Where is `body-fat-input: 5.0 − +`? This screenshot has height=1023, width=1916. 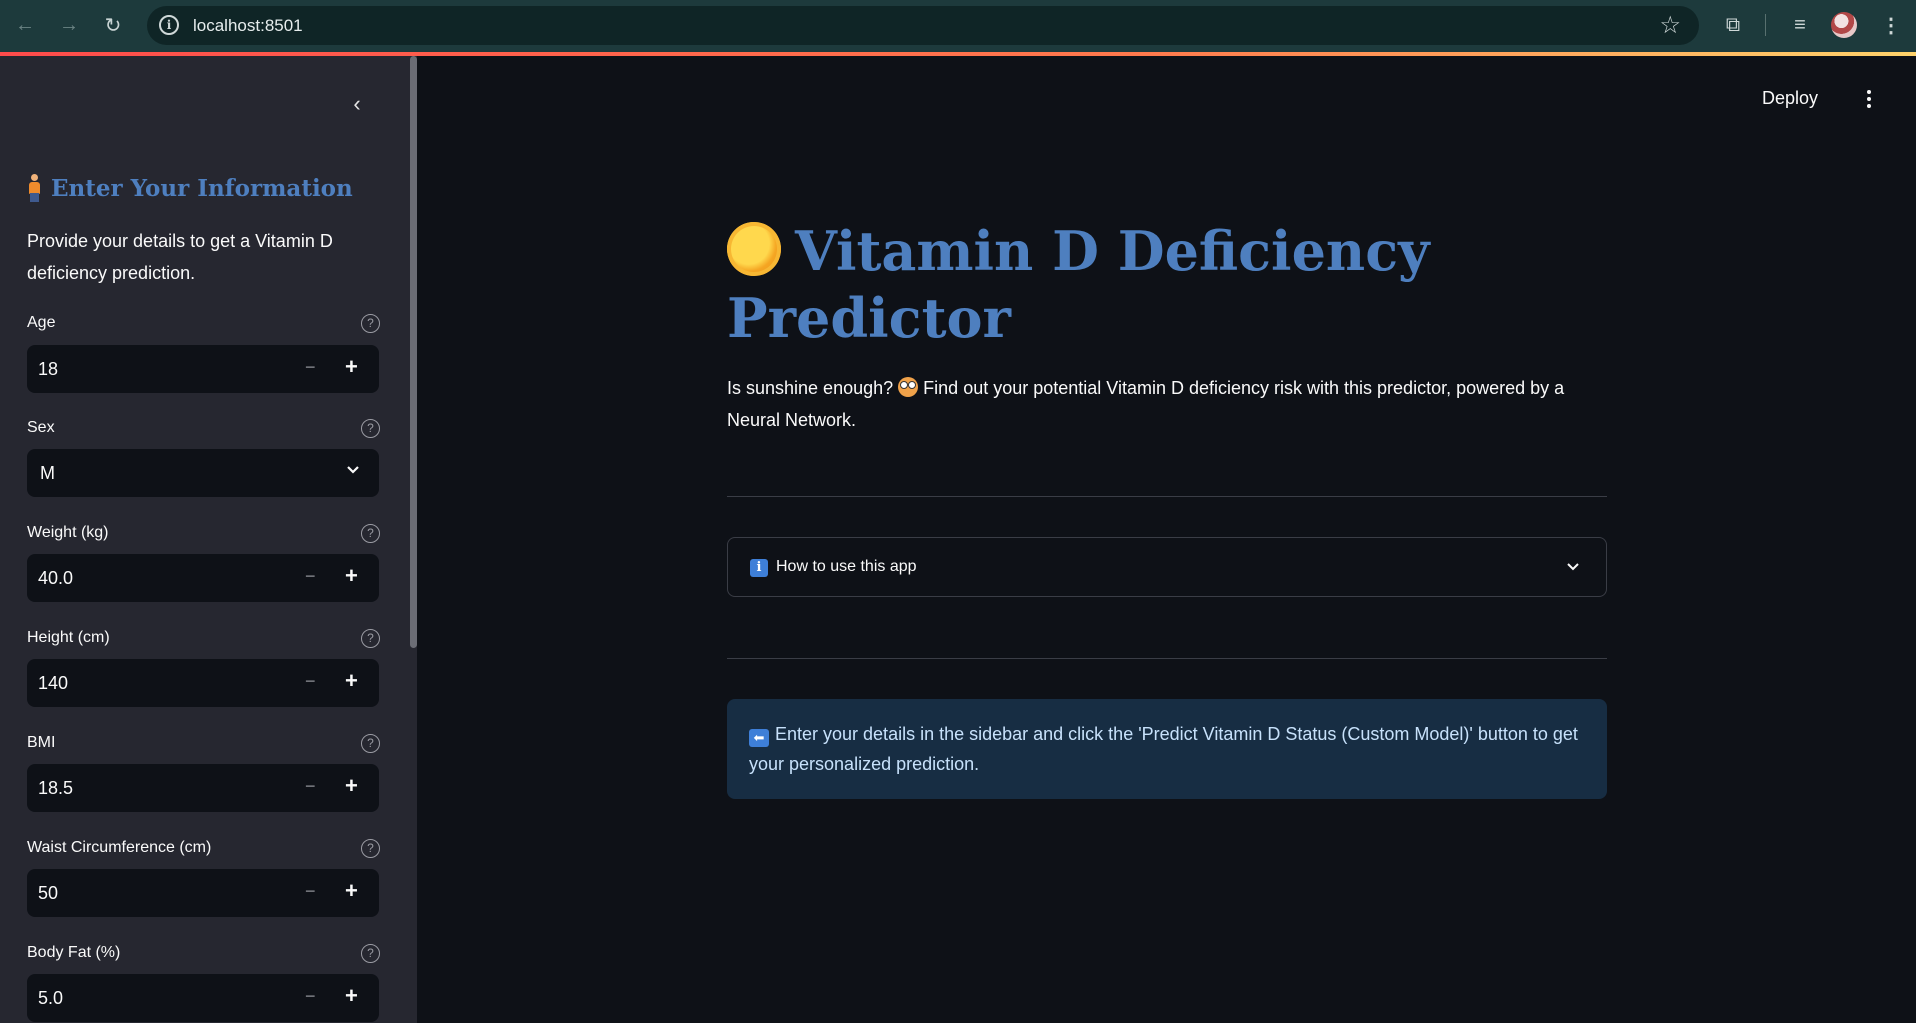 body-fat-input: 5.0 − + is located at coordinates (203, 998).